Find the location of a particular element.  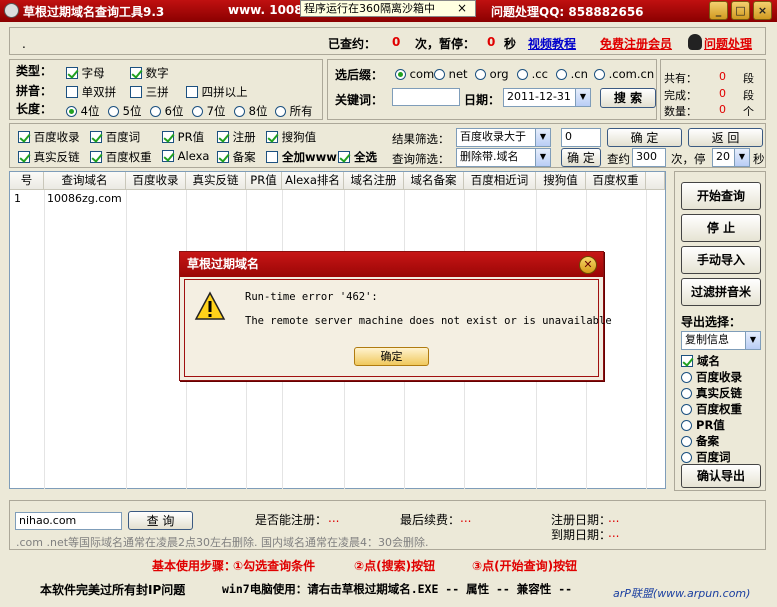

suffix-radio-org is located at coordinates (480, 74).